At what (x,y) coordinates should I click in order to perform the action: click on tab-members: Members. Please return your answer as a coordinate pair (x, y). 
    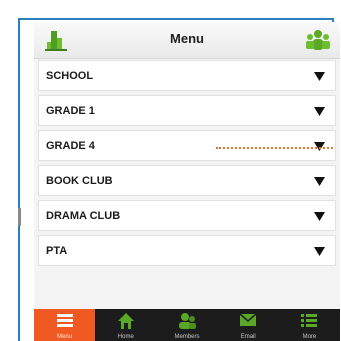
    Looking at the image, I should click on (186, 325).